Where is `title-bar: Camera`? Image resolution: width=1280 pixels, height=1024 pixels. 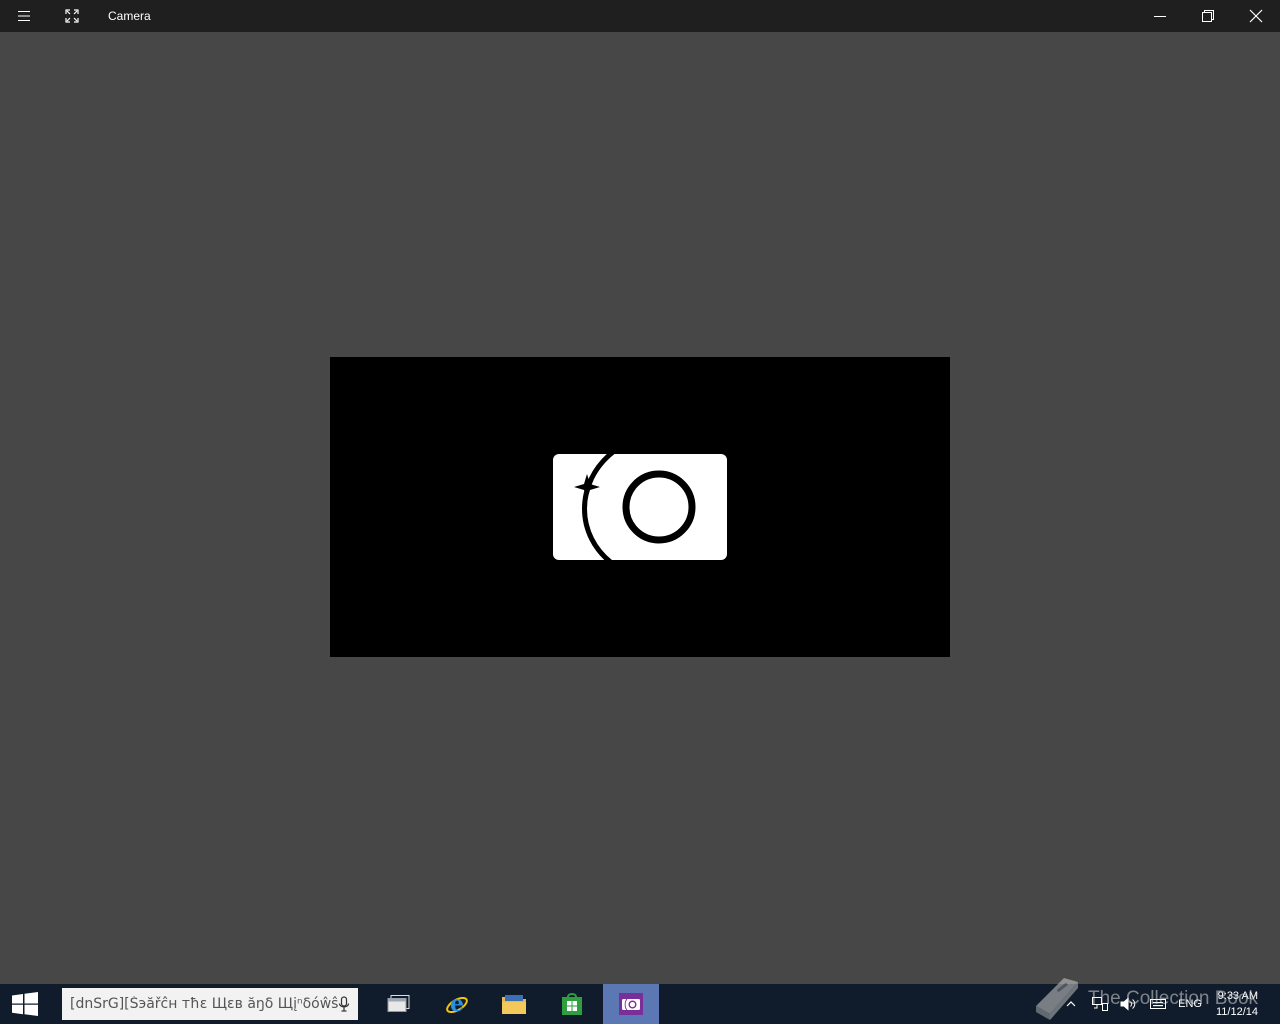 title-bar: Camera is located at coordinates (640, 16).